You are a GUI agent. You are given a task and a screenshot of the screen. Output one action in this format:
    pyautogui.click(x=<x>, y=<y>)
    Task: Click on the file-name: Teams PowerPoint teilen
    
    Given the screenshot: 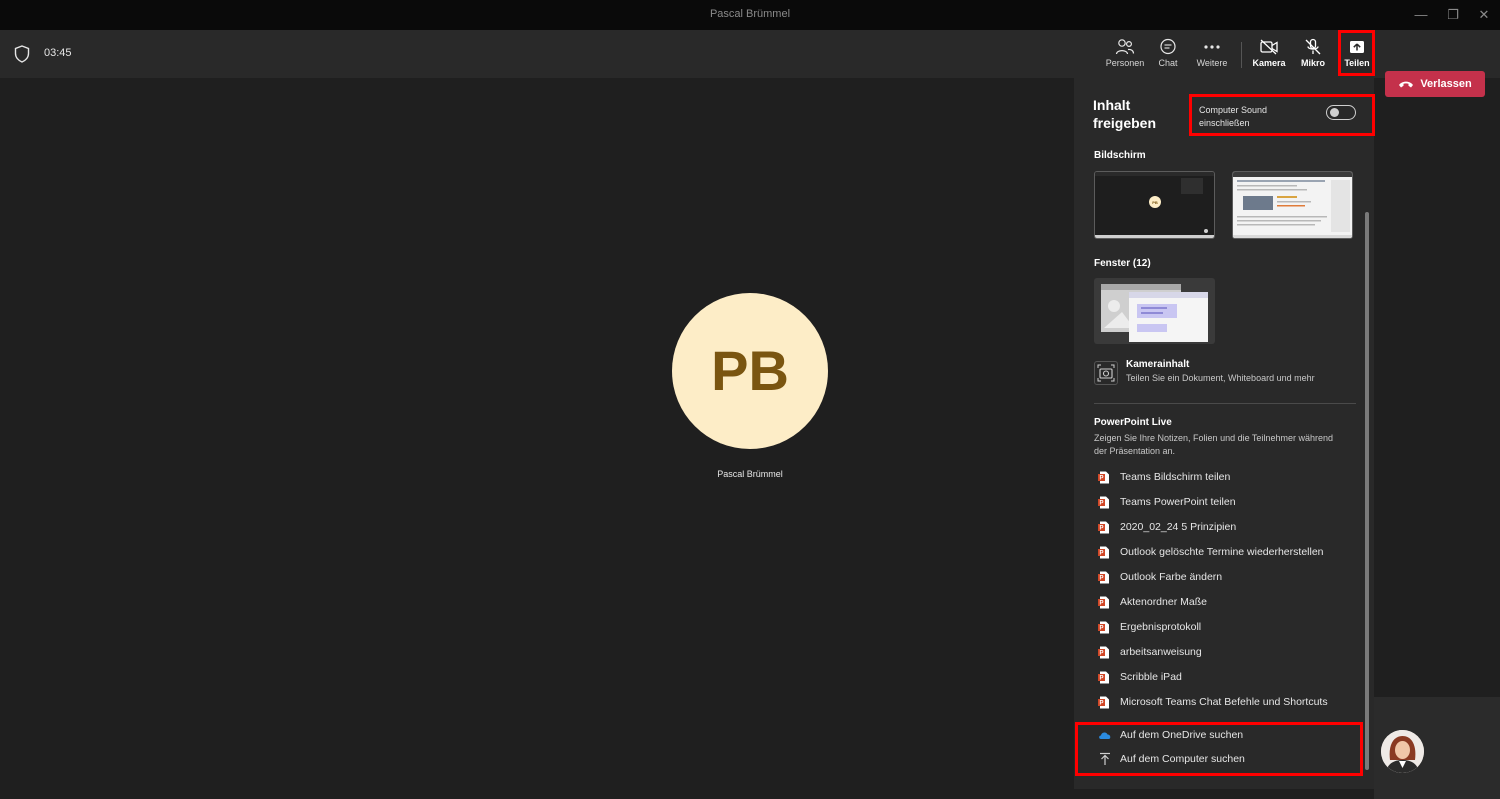 What is the action you would take?
    pyautogui.click(x=1178, y=502)
    